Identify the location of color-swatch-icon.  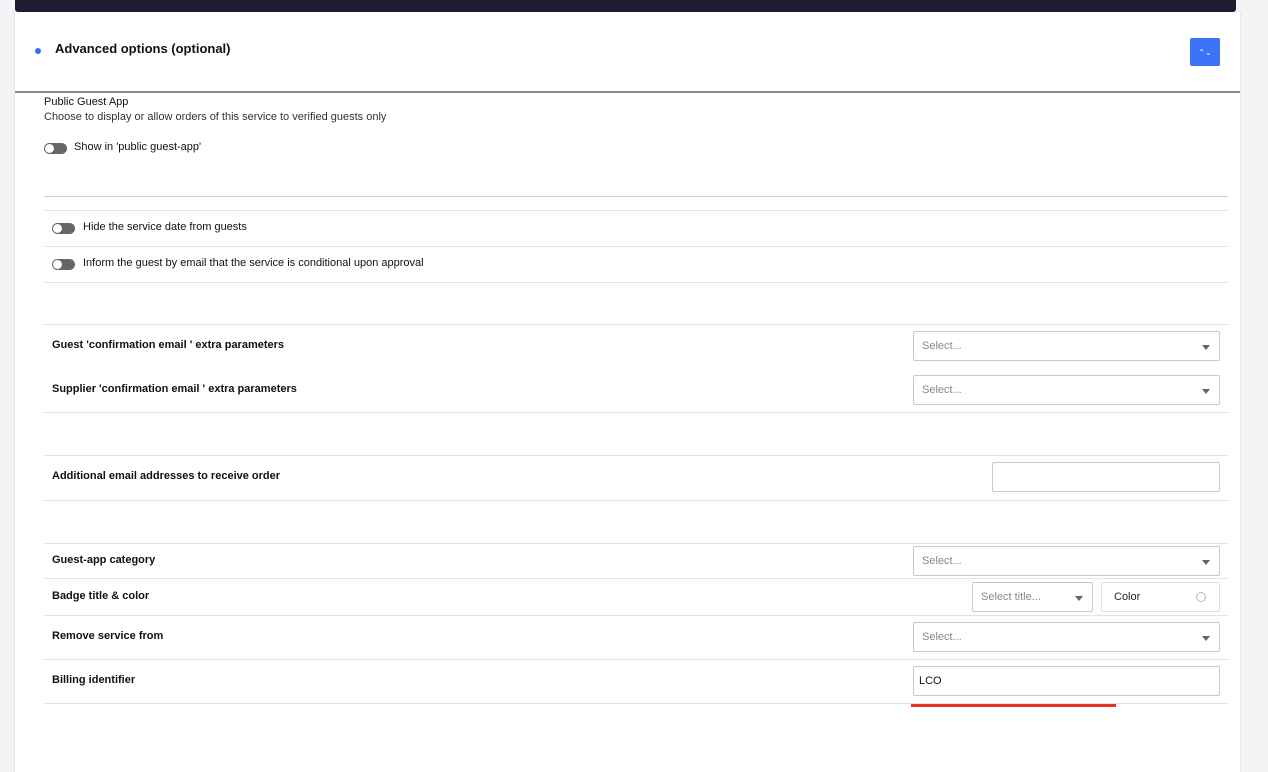
(1201, 597).